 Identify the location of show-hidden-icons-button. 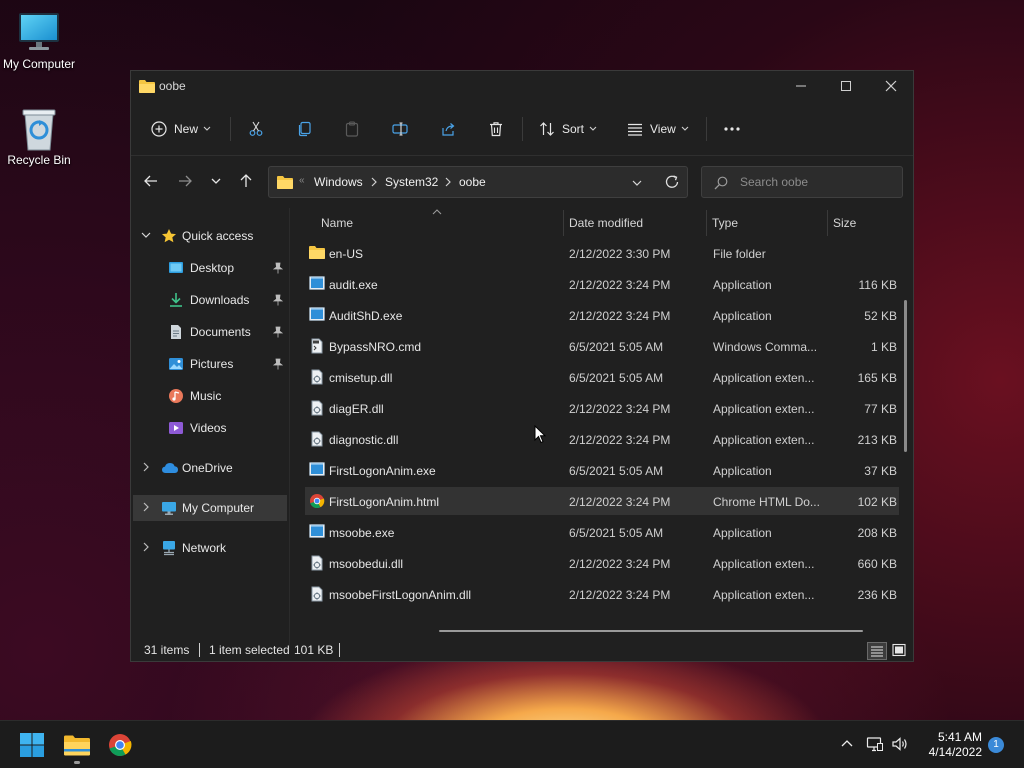
(847, 744).